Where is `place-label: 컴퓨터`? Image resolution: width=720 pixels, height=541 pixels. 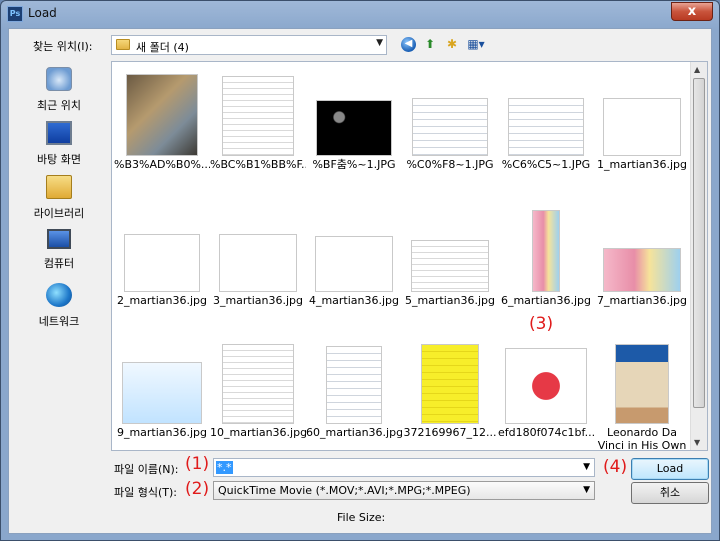
place-label: 컴퓨터 is located at coordinates (59, 263).